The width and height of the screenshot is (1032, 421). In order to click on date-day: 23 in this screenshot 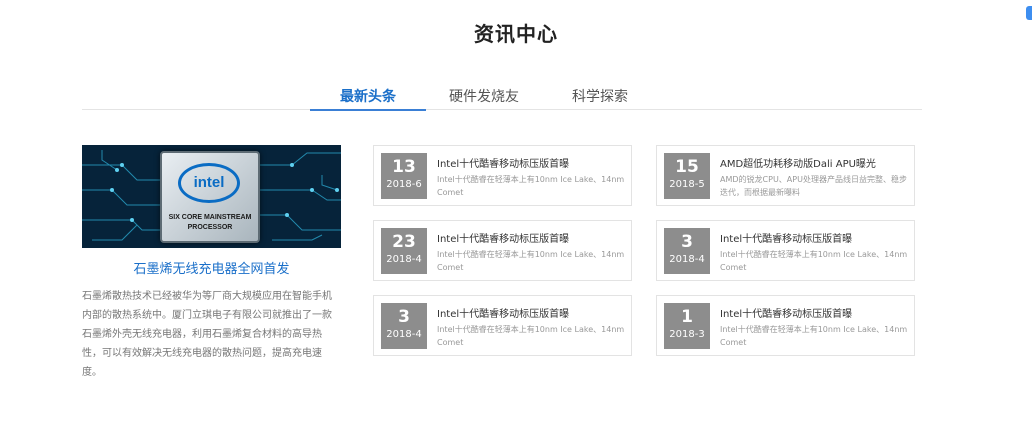, I will do `click(404, 242)`.